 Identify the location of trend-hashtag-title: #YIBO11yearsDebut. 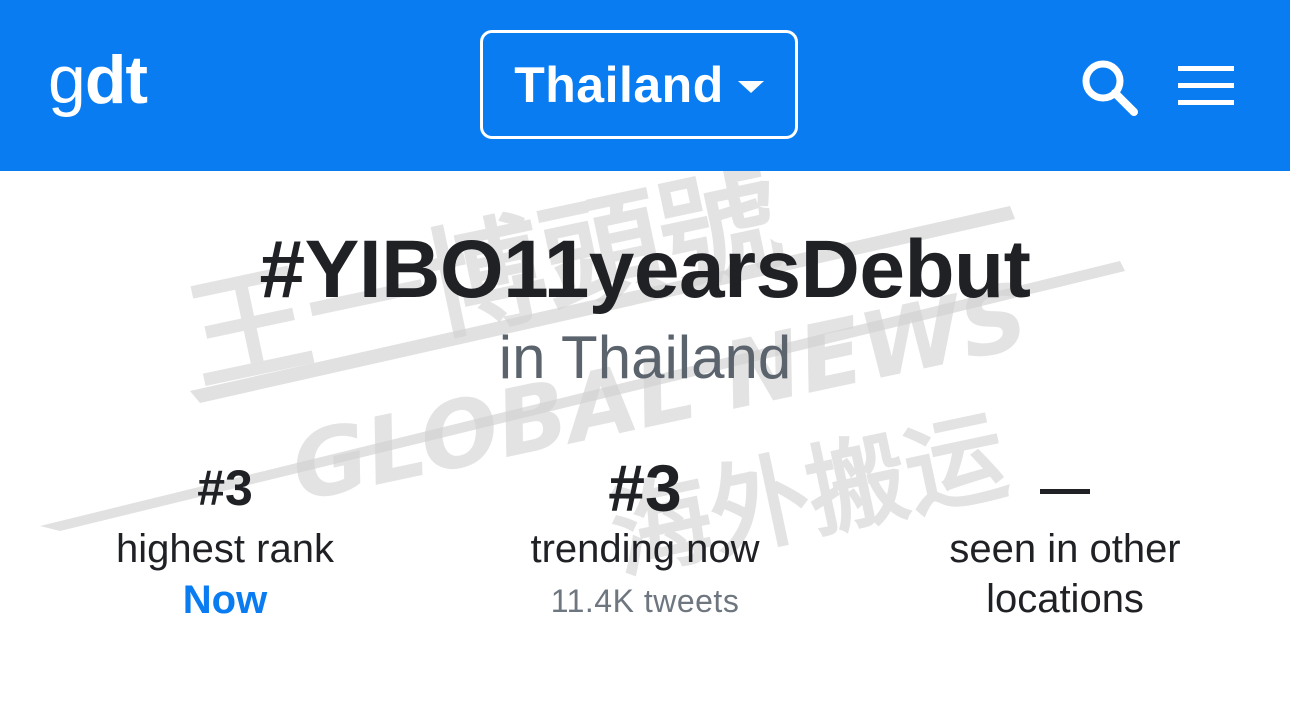
(645, 269).